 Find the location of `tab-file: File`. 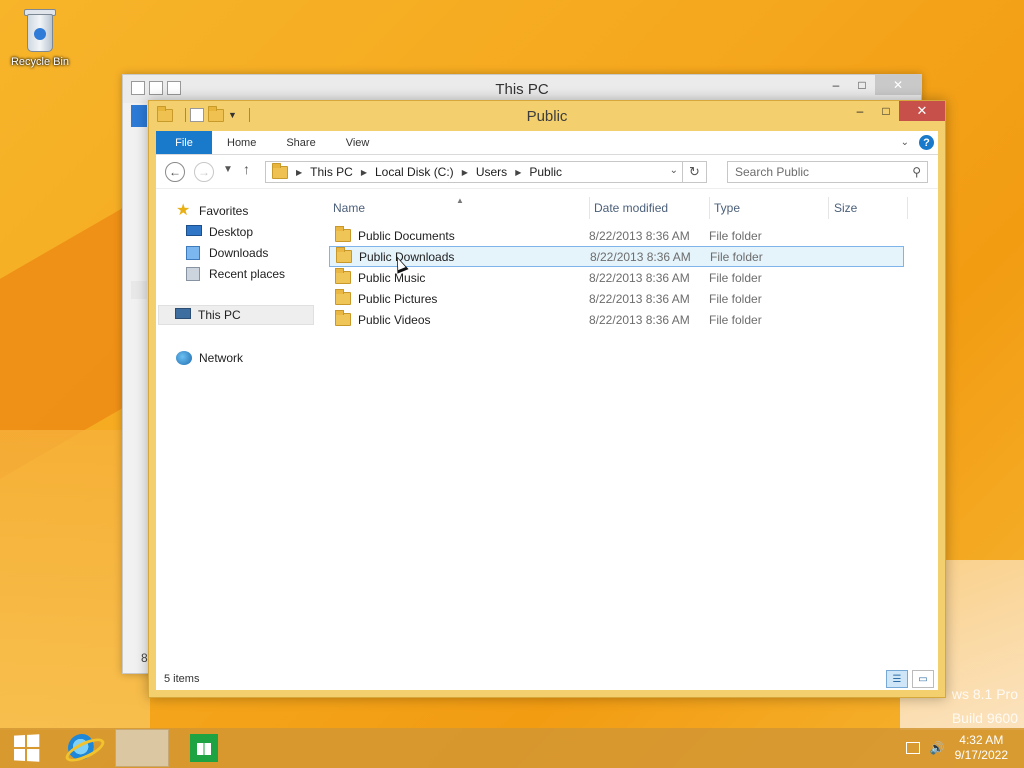

tab-file: File is located at coordinates (184, 142).